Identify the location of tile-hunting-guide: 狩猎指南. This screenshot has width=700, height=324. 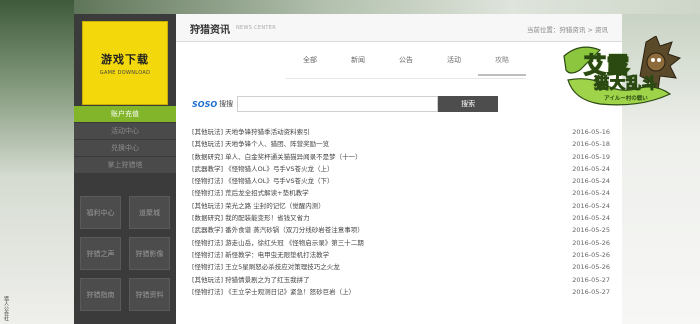
(100, 294).